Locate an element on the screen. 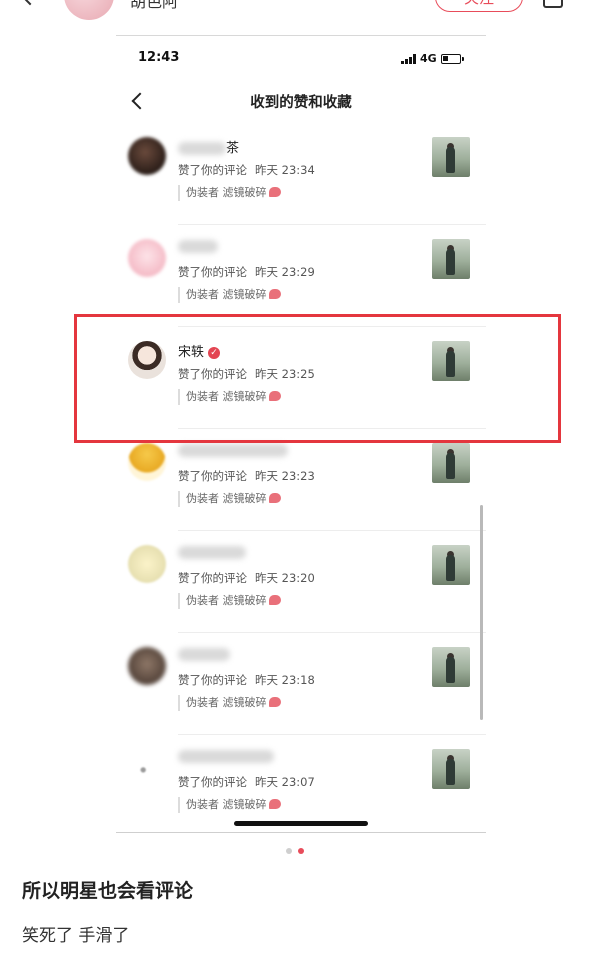 The image size is (600, 963). back-icon is located at coordinates (30, 3).